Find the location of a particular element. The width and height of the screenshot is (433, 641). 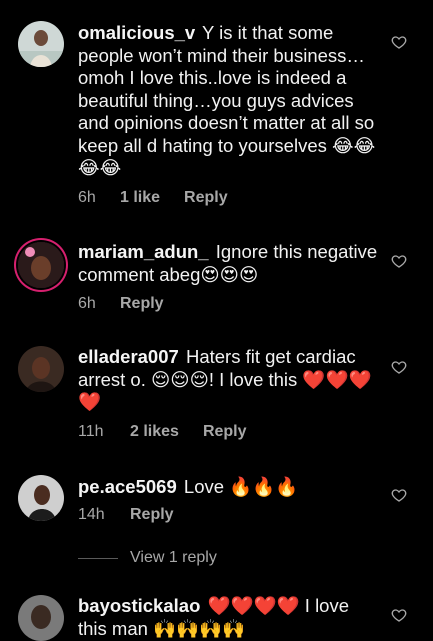

comment-username: elladera007 is located at coordinates (128, 356).